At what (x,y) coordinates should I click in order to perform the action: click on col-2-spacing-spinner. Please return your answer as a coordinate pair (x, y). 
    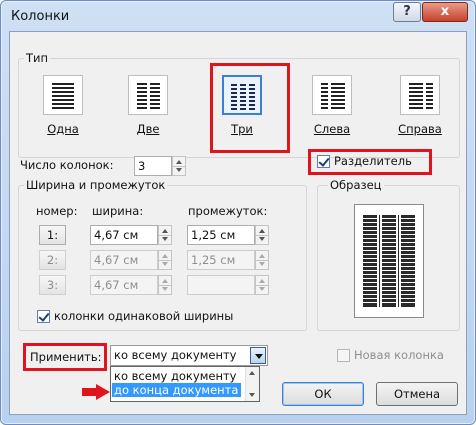
    Looking at the image, I should click on (262, 260).